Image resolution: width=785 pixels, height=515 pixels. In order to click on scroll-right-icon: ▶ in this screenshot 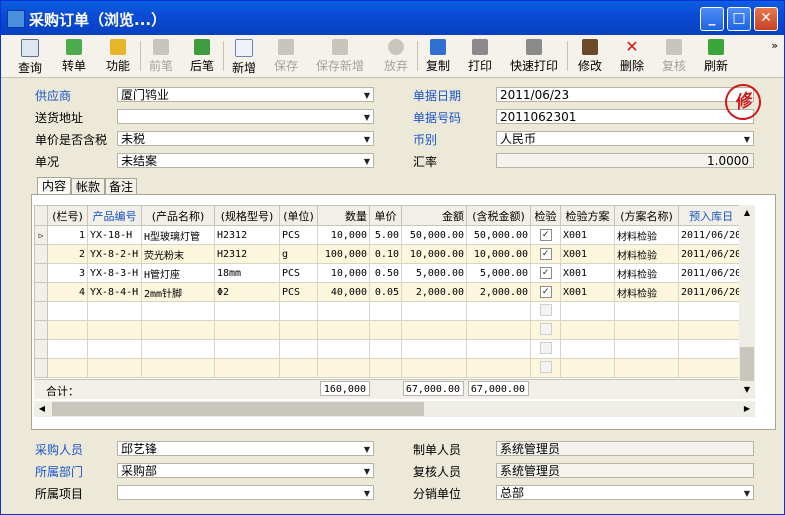, I will do `click(747, 409)`.